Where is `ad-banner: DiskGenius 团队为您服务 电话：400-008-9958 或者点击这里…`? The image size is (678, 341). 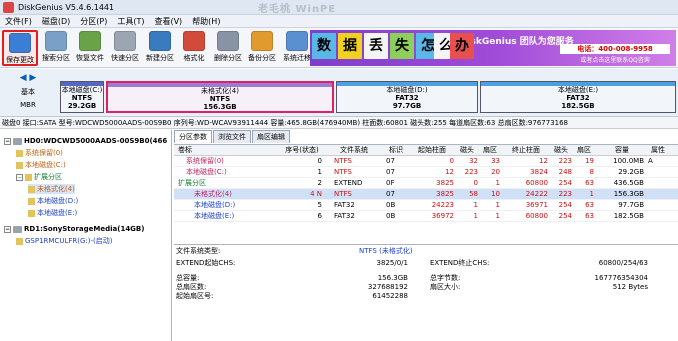
ad-banner: DiskGenius 团队为您服务 电话：400-008-9958 或者点击这里… is located at coordinates (493, 48).